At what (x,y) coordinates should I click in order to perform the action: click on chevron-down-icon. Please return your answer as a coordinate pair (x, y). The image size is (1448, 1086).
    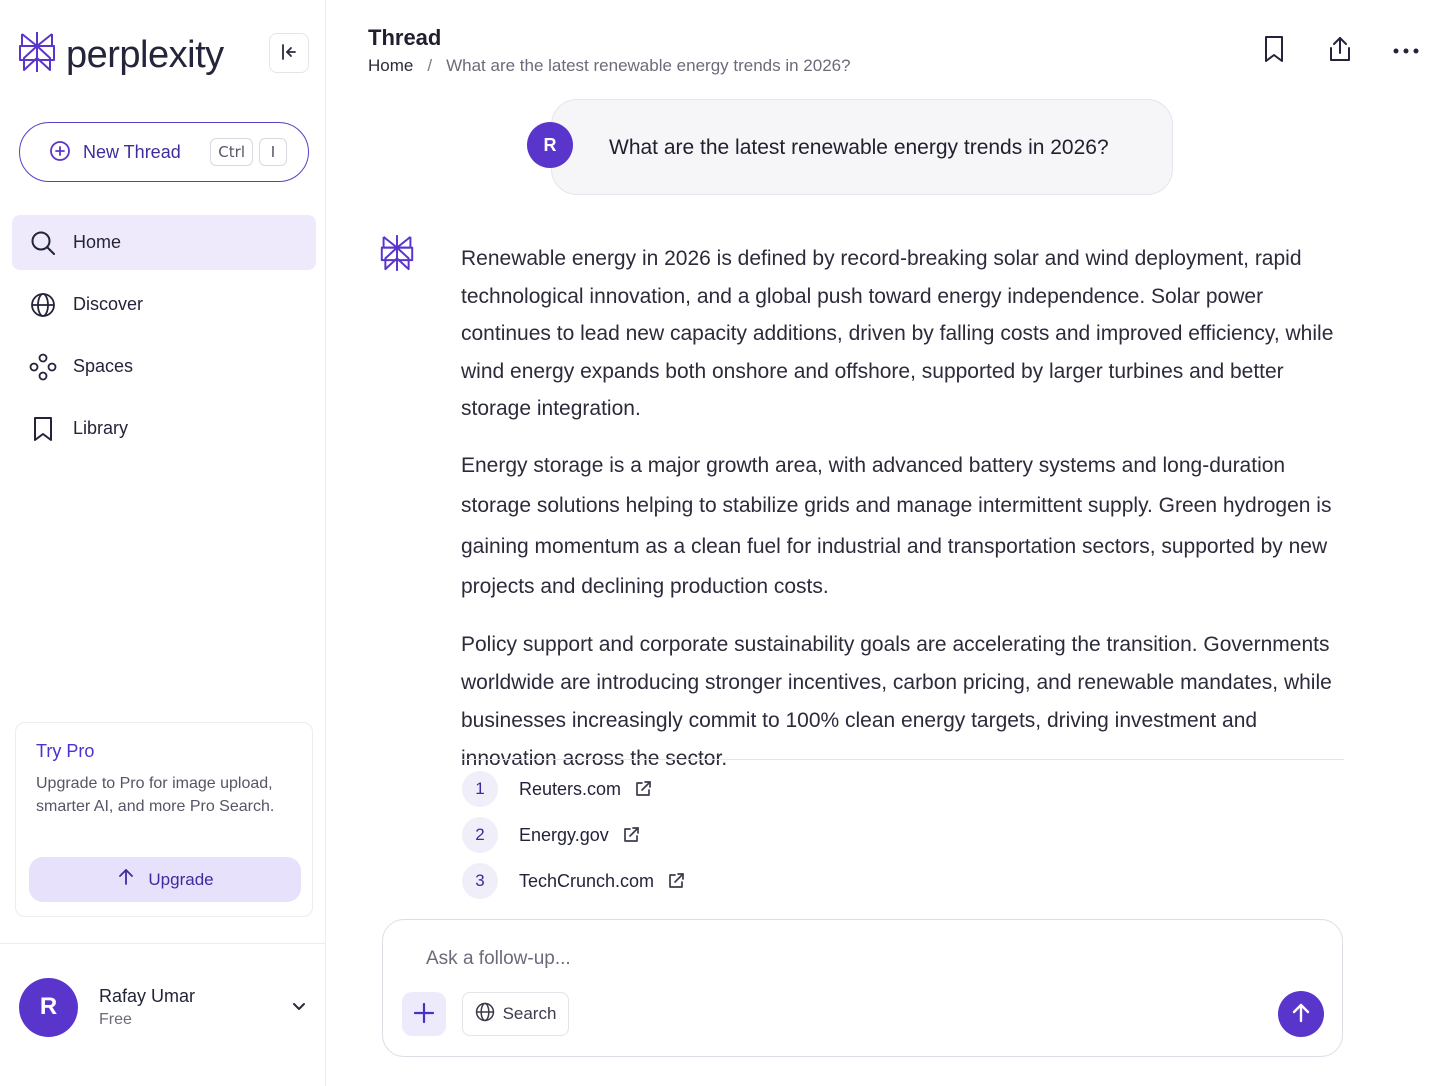
    Looking at the image, I should click on (299, 1008).